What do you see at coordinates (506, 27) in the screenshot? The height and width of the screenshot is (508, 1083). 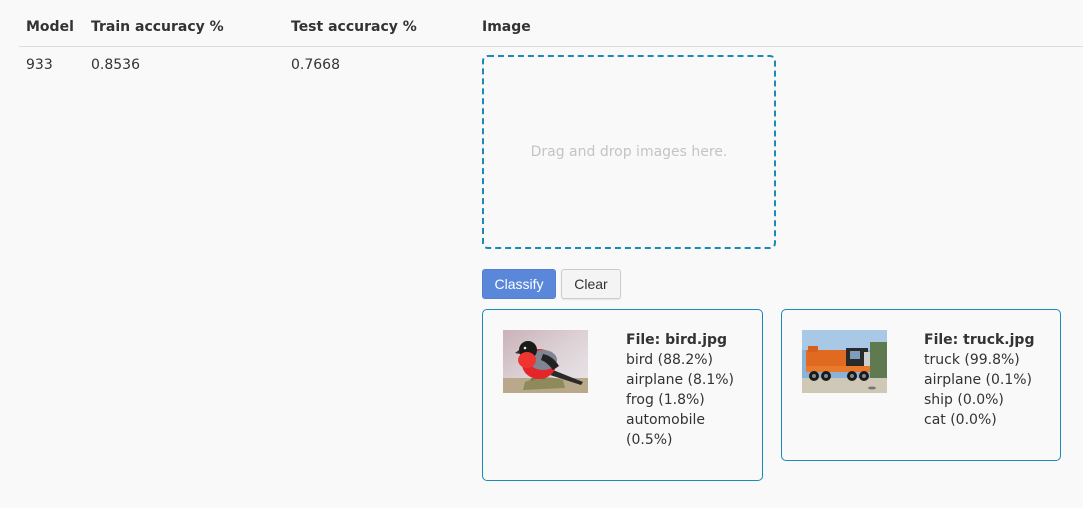 I see `header-image: Image` at bounding box center [506, 27].